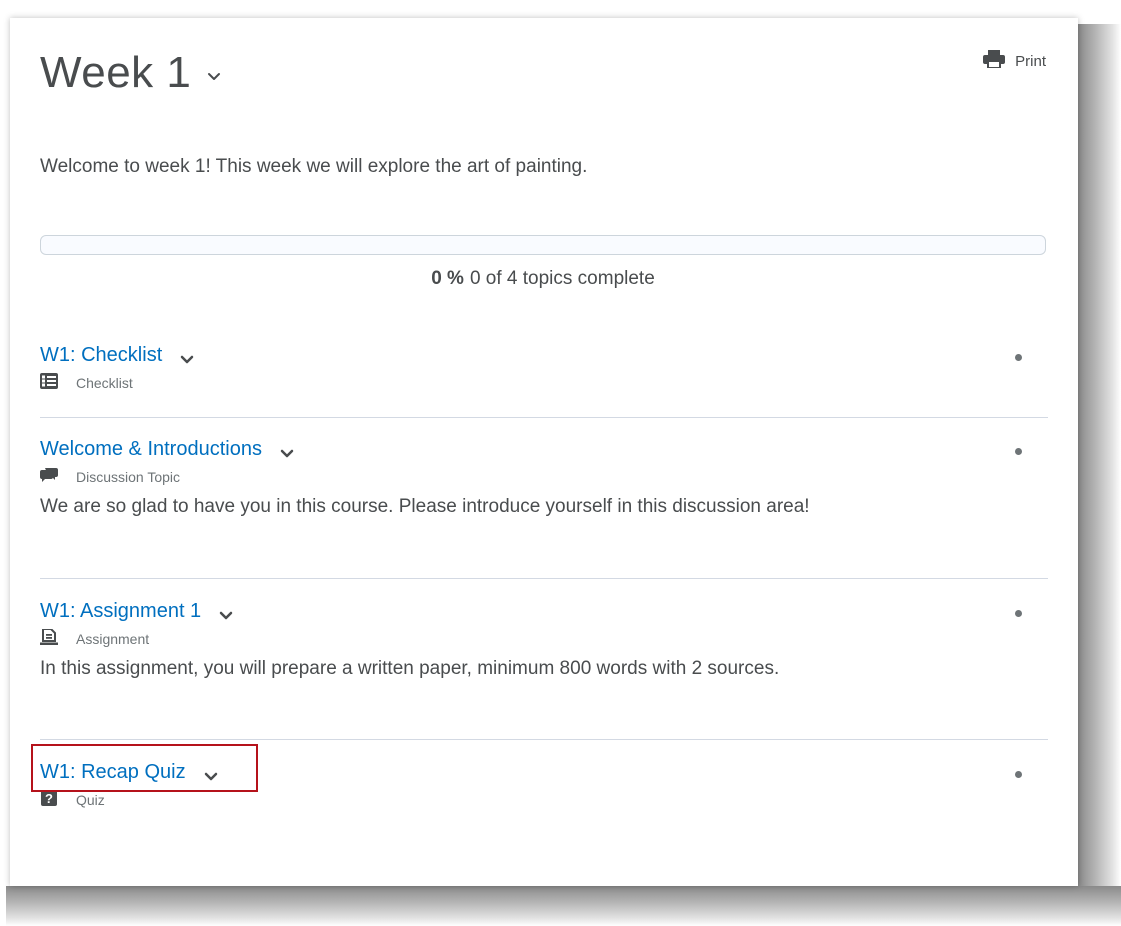 The width and height of the screenshot is (1121, 926). I want to click on topic-type-label: Assignment, so click(113, 638).